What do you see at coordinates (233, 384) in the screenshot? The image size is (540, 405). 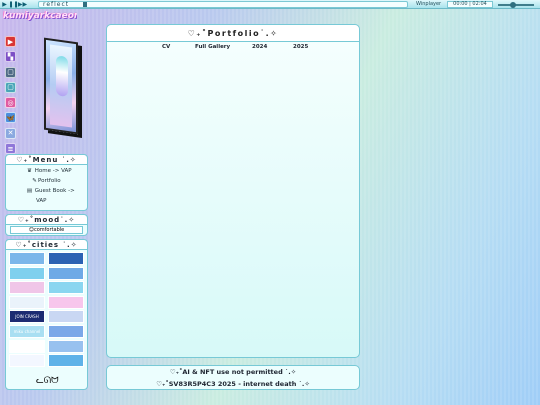 I see `footer-copyright: ♡₊˚SV83R5P4C3 2025 - internet death ˙.✧` at bounding box center [233, 384].